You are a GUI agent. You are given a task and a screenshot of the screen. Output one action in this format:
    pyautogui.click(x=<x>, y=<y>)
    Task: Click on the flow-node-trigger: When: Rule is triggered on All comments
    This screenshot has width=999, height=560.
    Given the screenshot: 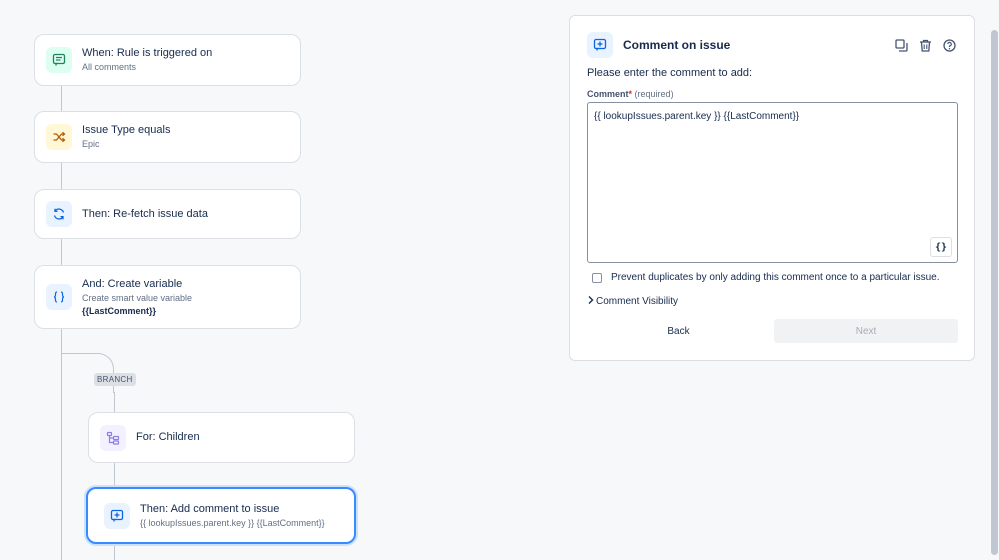 What is the action you would take?
    pyautogui.click(x=167, y=60)
    